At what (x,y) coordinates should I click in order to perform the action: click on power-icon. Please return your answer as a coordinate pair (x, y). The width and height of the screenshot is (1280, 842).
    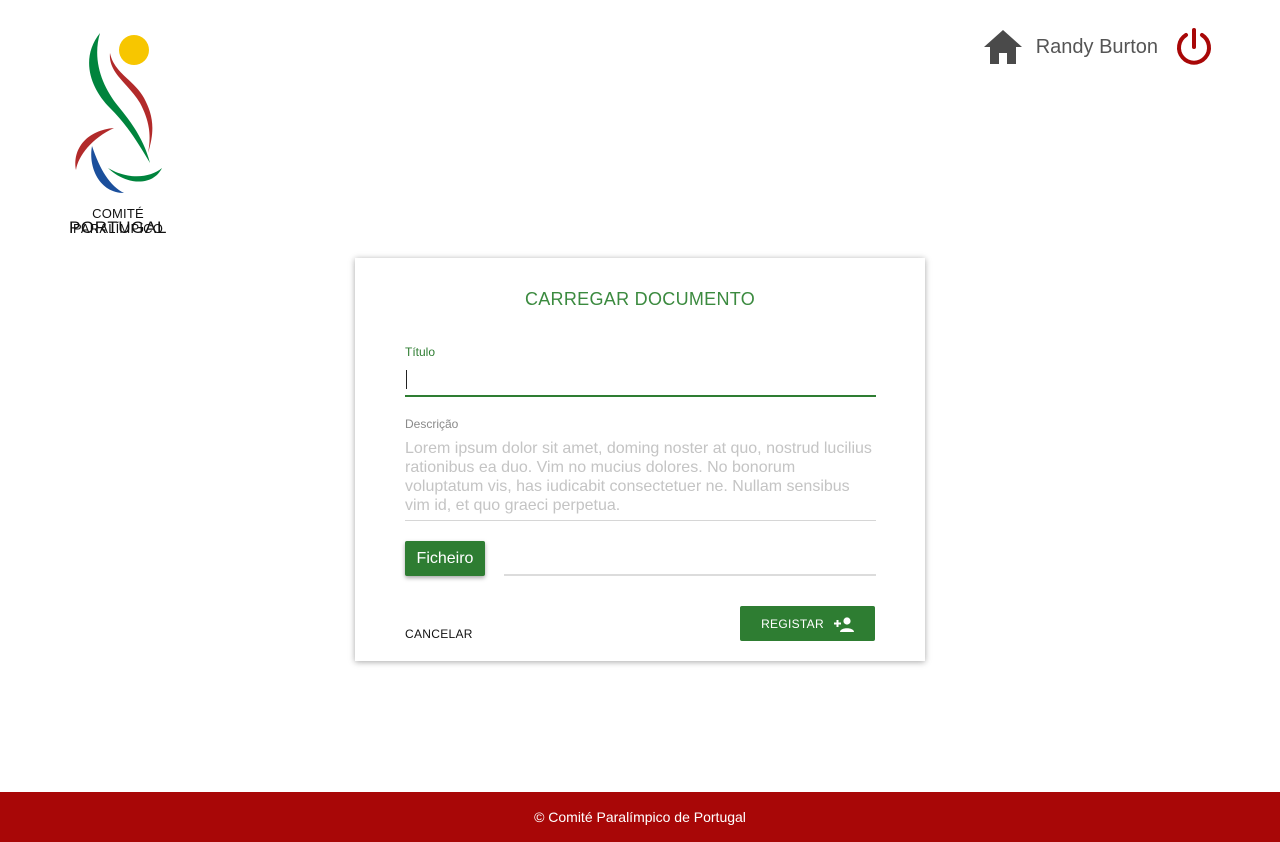
    Looking at the image, I should click on (1194, 47).